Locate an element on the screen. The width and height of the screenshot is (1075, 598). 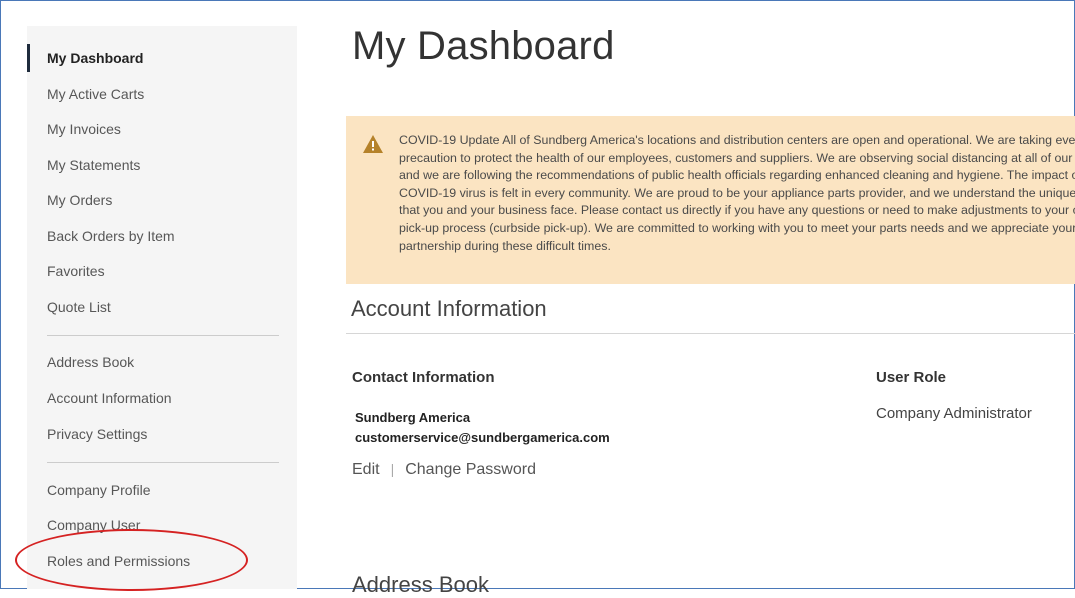
account-actions: Edit | Change Password is located at coordinates (444, 470).